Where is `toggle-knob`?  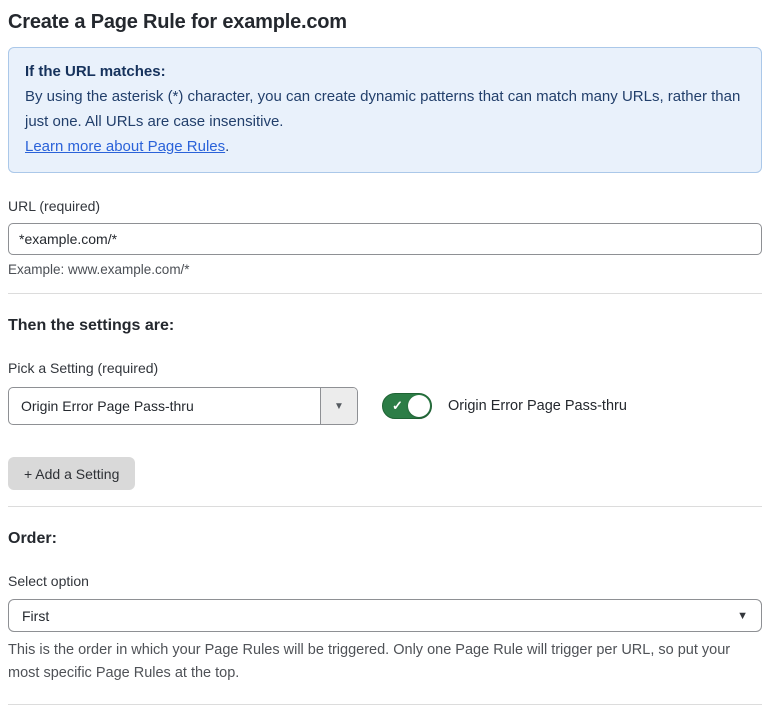
toggle-knob is located at coordinates (419, 406).